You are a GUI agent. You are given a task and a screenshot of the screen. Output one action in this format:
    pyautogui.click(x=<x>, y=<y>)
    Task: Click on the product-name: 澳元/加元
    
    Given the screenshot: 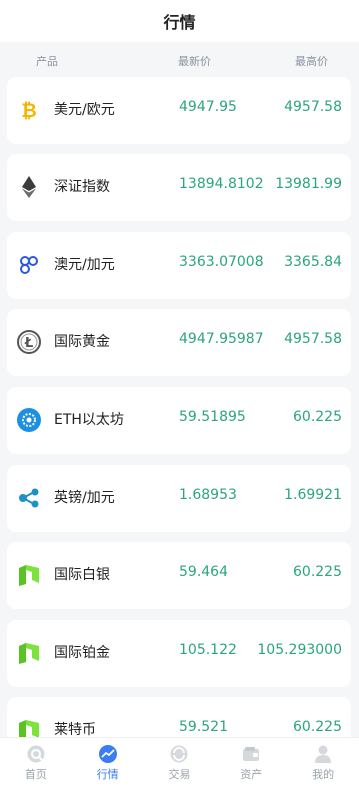 What is the action you would take?
    pyautogui.click(x=84, y=265)
    